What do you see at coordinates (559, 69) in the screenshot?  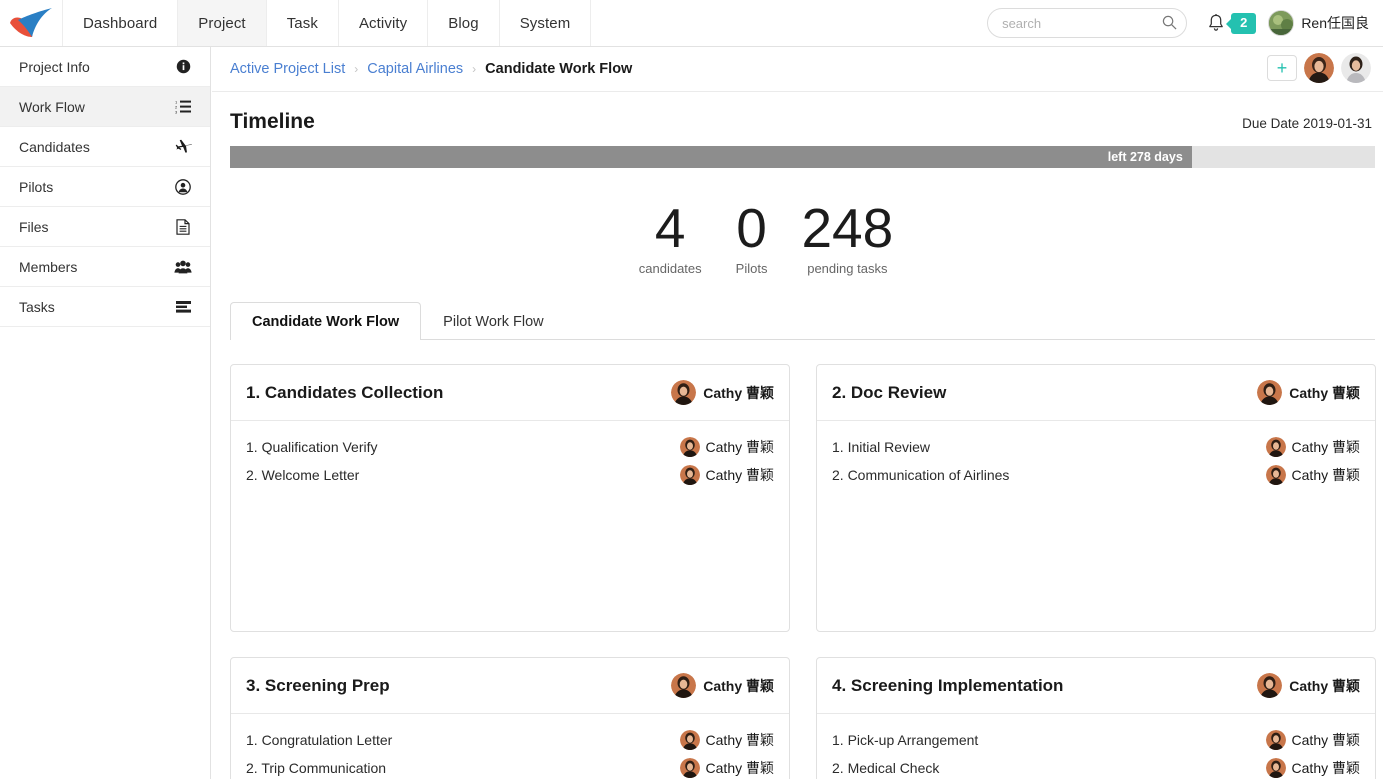 I see `breadcrumb-item-current: Candidate Work Flow` at bounding box center [559, 69].